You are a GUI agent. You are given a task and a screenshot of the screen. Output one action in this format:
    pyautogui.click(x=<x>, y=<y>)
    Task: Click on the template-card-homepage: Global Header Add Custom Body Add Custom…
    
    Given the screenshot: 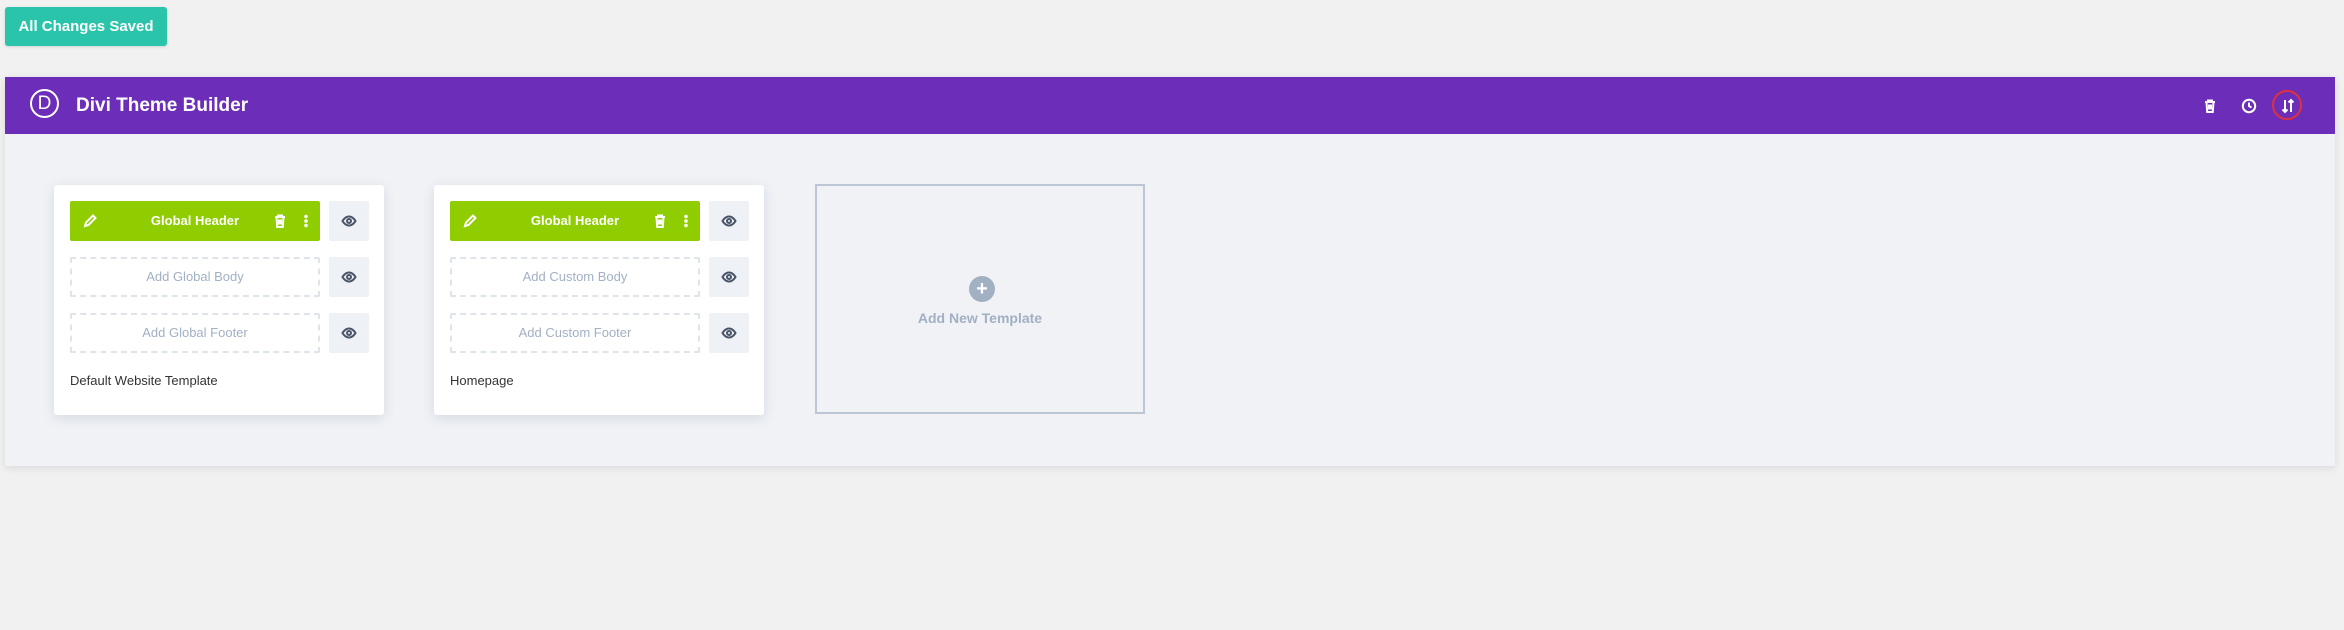 What is the action you would take?
    pyautogui.click(x=599, y=300)
    